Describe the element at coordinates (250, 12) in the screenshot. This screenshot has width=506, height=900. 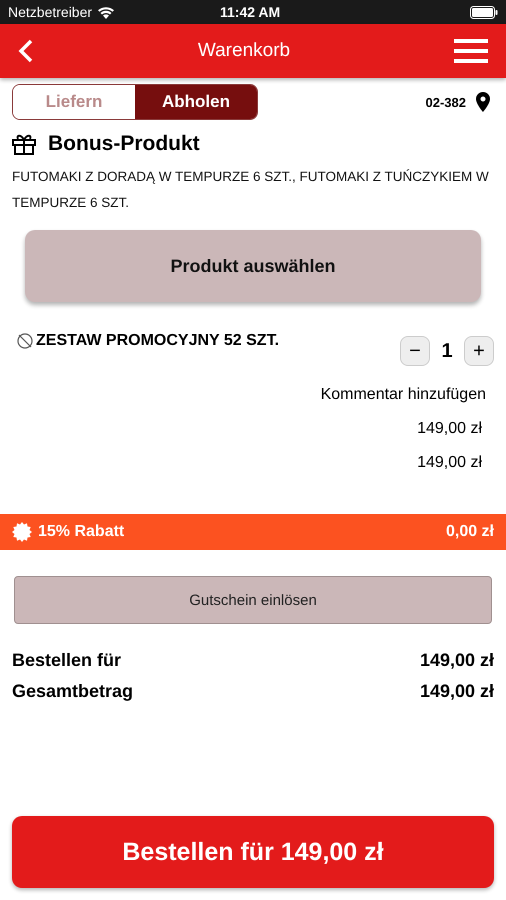
I see `clock-time: 11:42 AM` at that location.